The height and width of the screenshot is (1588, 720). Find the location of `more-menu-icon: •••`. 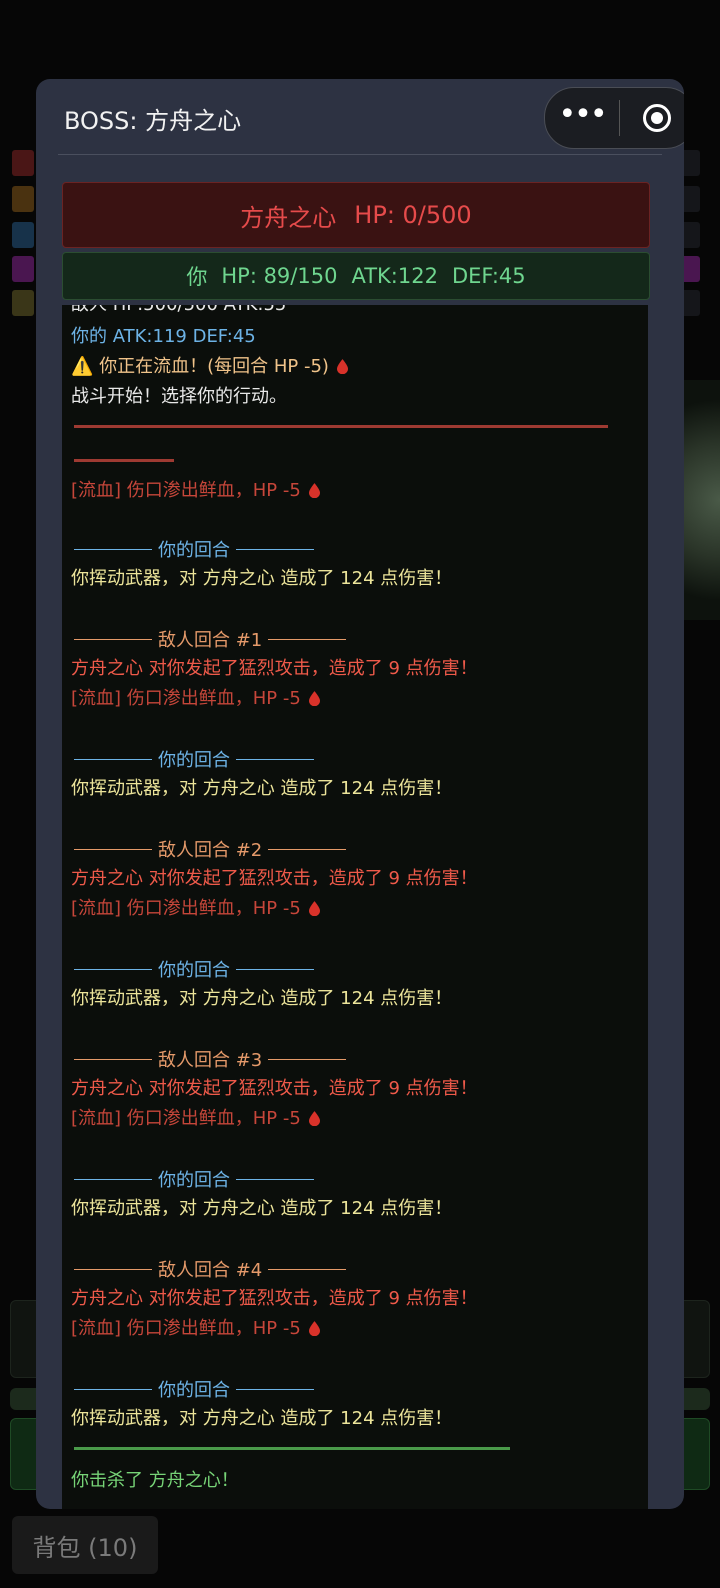

more-menu-icon: ••• is located at coordinates (582, 115).